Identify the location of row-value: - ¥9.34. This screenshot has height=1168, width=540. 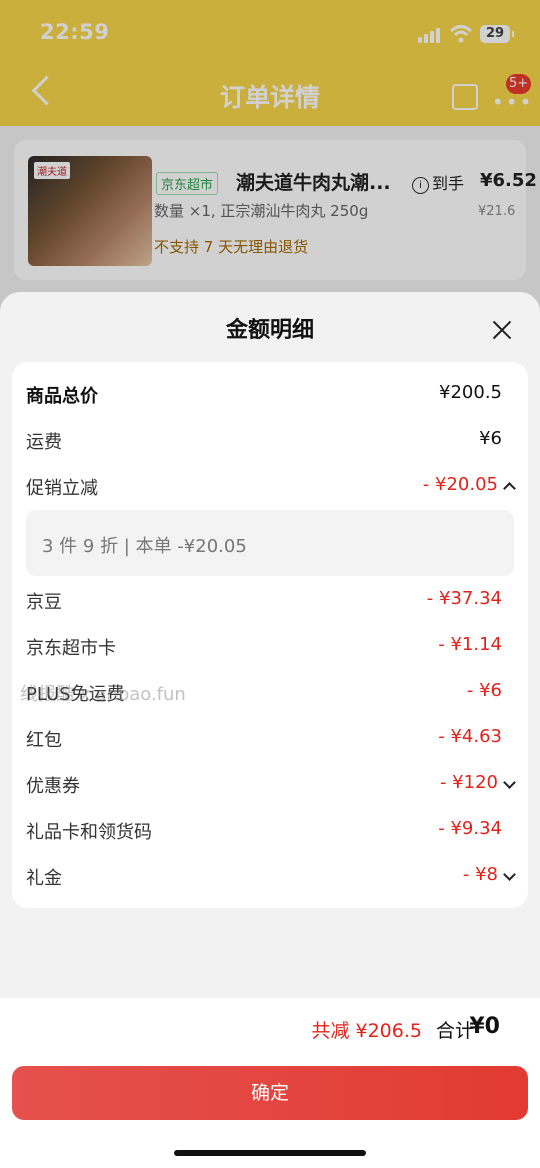
(470, 828).